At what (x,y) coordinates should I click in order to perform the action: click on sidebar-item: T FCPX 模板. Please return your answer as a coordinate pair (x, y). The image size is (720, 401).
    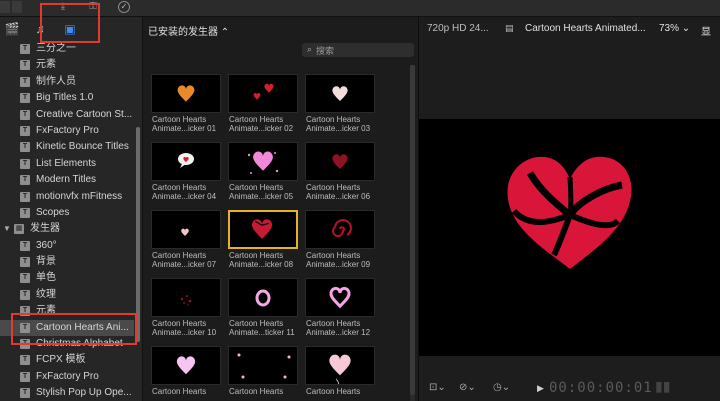
    Looking at the image, I should click on (67, 360).